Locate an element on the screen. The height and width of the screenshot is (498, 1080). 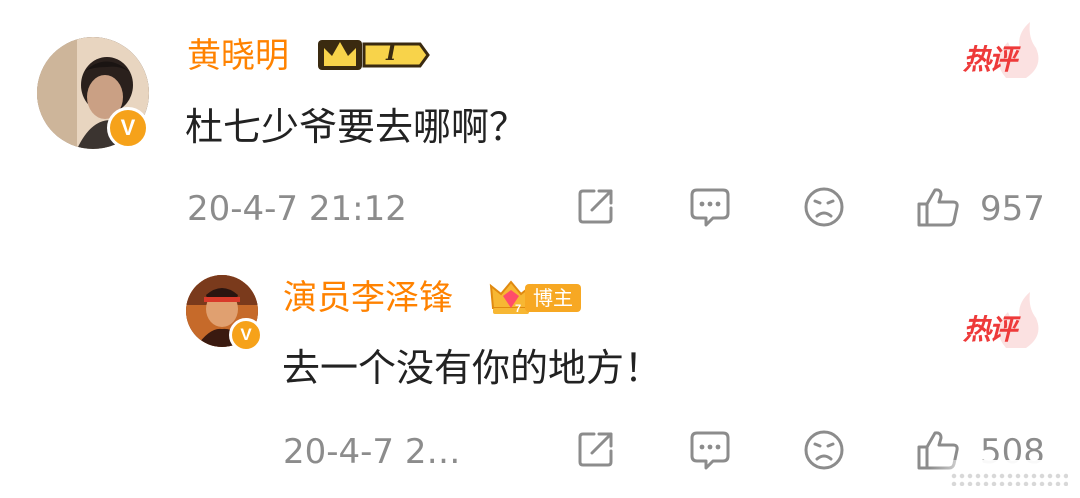
watermark is located at coordinates (1005, 479).